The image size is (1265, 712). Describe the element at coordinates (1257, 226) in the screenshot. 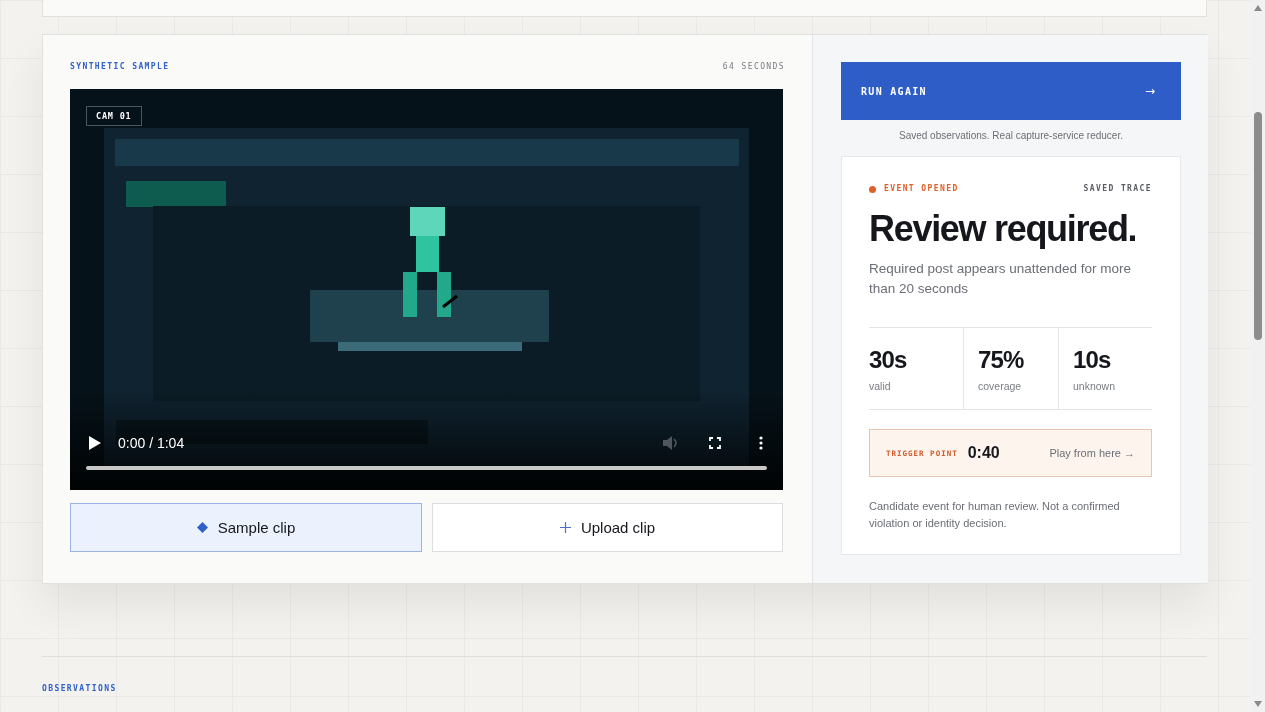

I see `scrollbar-thumb` at that location.